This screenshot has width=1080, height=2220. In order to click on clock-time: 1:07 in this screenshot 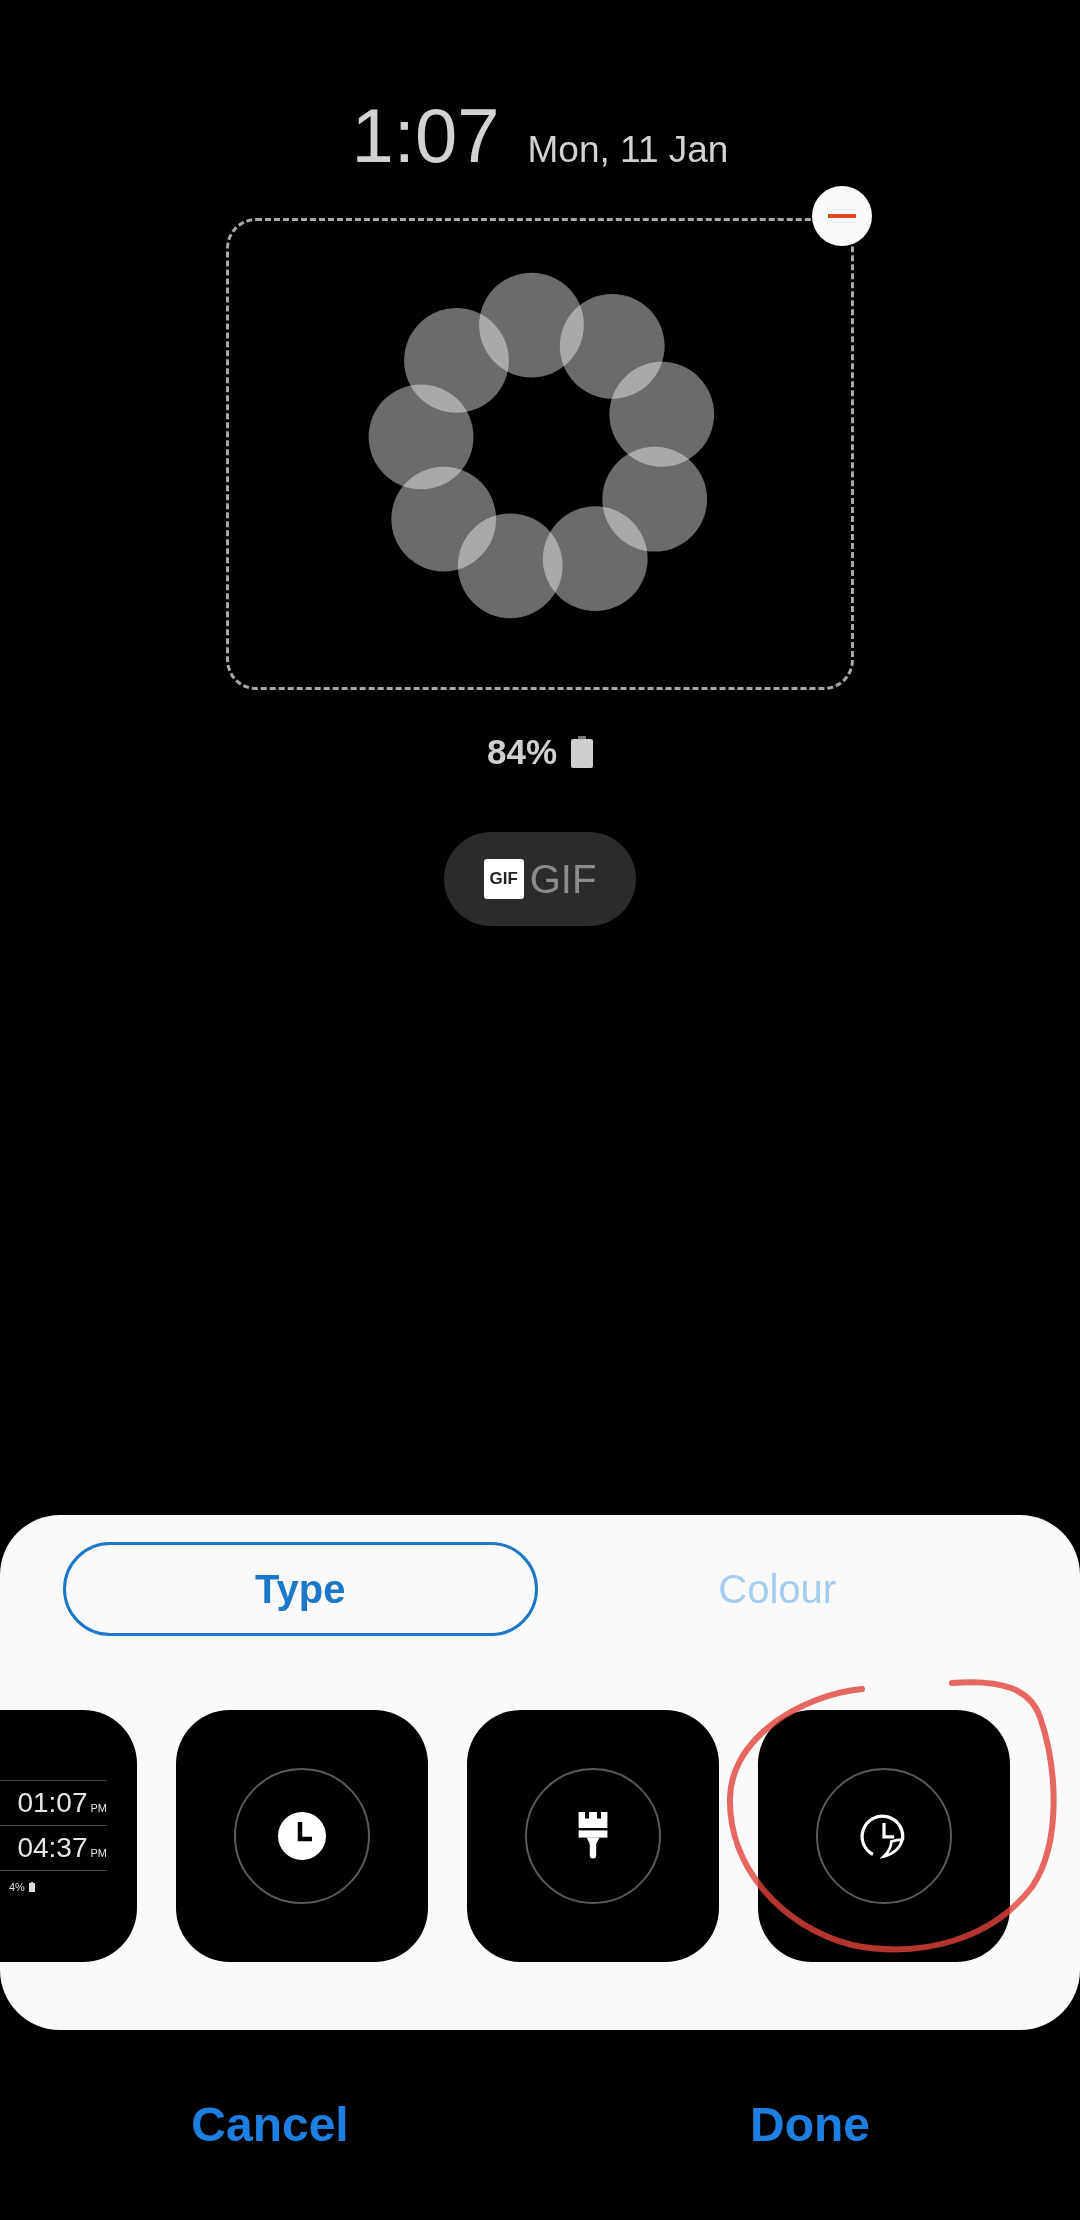, I will do `click(425, 136)`.